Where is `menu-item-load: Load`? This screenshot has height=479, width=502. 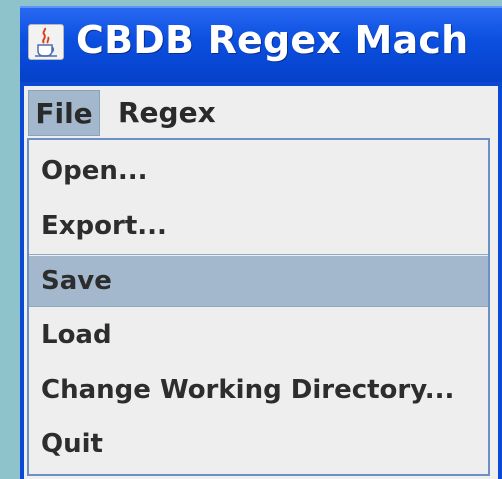 menu-item-load: Load is located at coordinates (258, 335).